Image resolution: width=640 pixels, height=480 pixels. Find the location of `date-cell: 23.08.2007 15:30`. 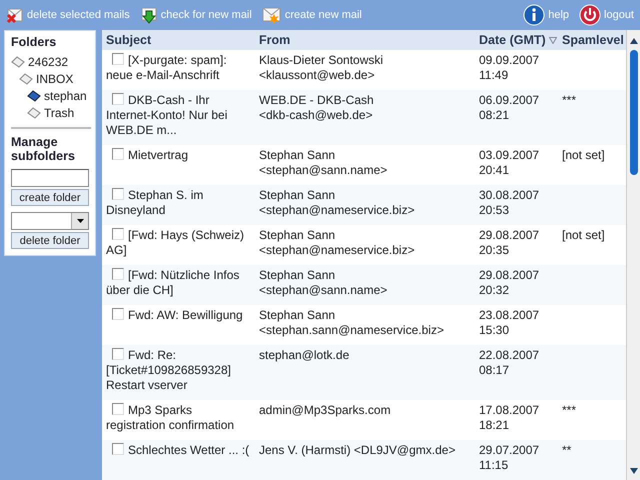

date-cell: 23.08.2007 15:30 is located at coordinates (516, 324).